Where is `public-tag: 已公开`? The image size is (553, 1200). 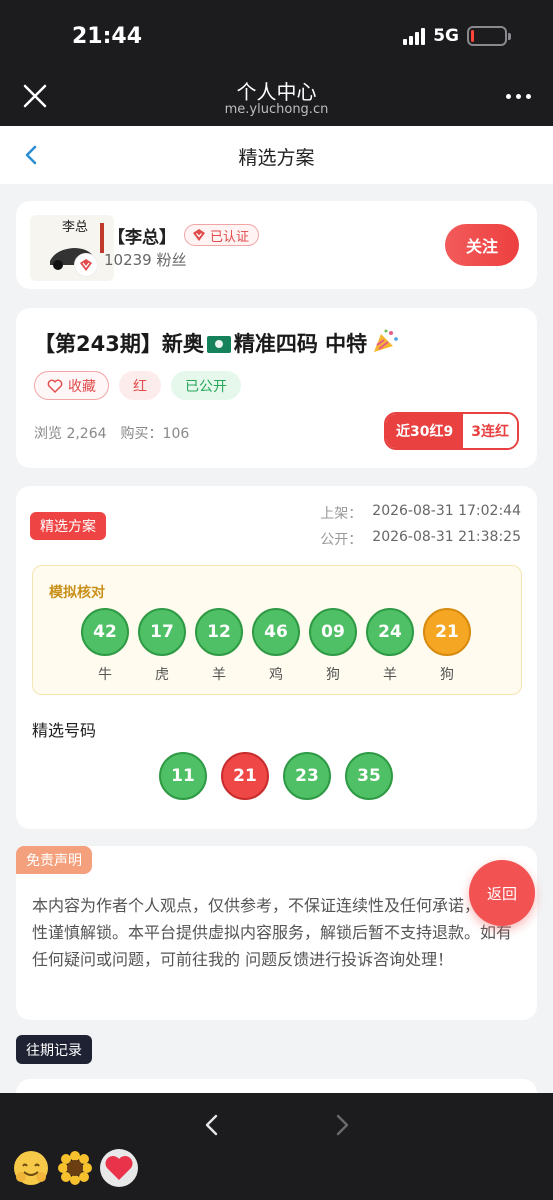 public-tag: 已公开 is located at coordinates (206, 385).